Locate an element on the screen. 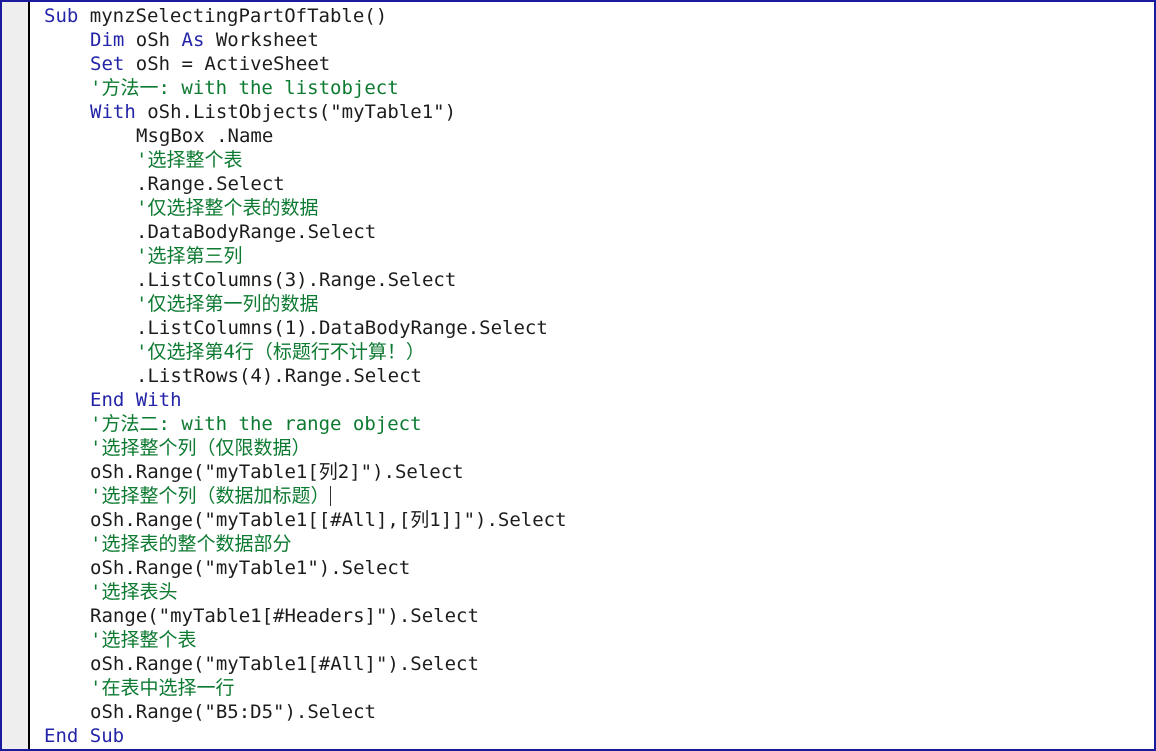 The width and height of the screenshot is (1156, 751). code-token-plain: .Range.Select is located at coordinates (210, 184).